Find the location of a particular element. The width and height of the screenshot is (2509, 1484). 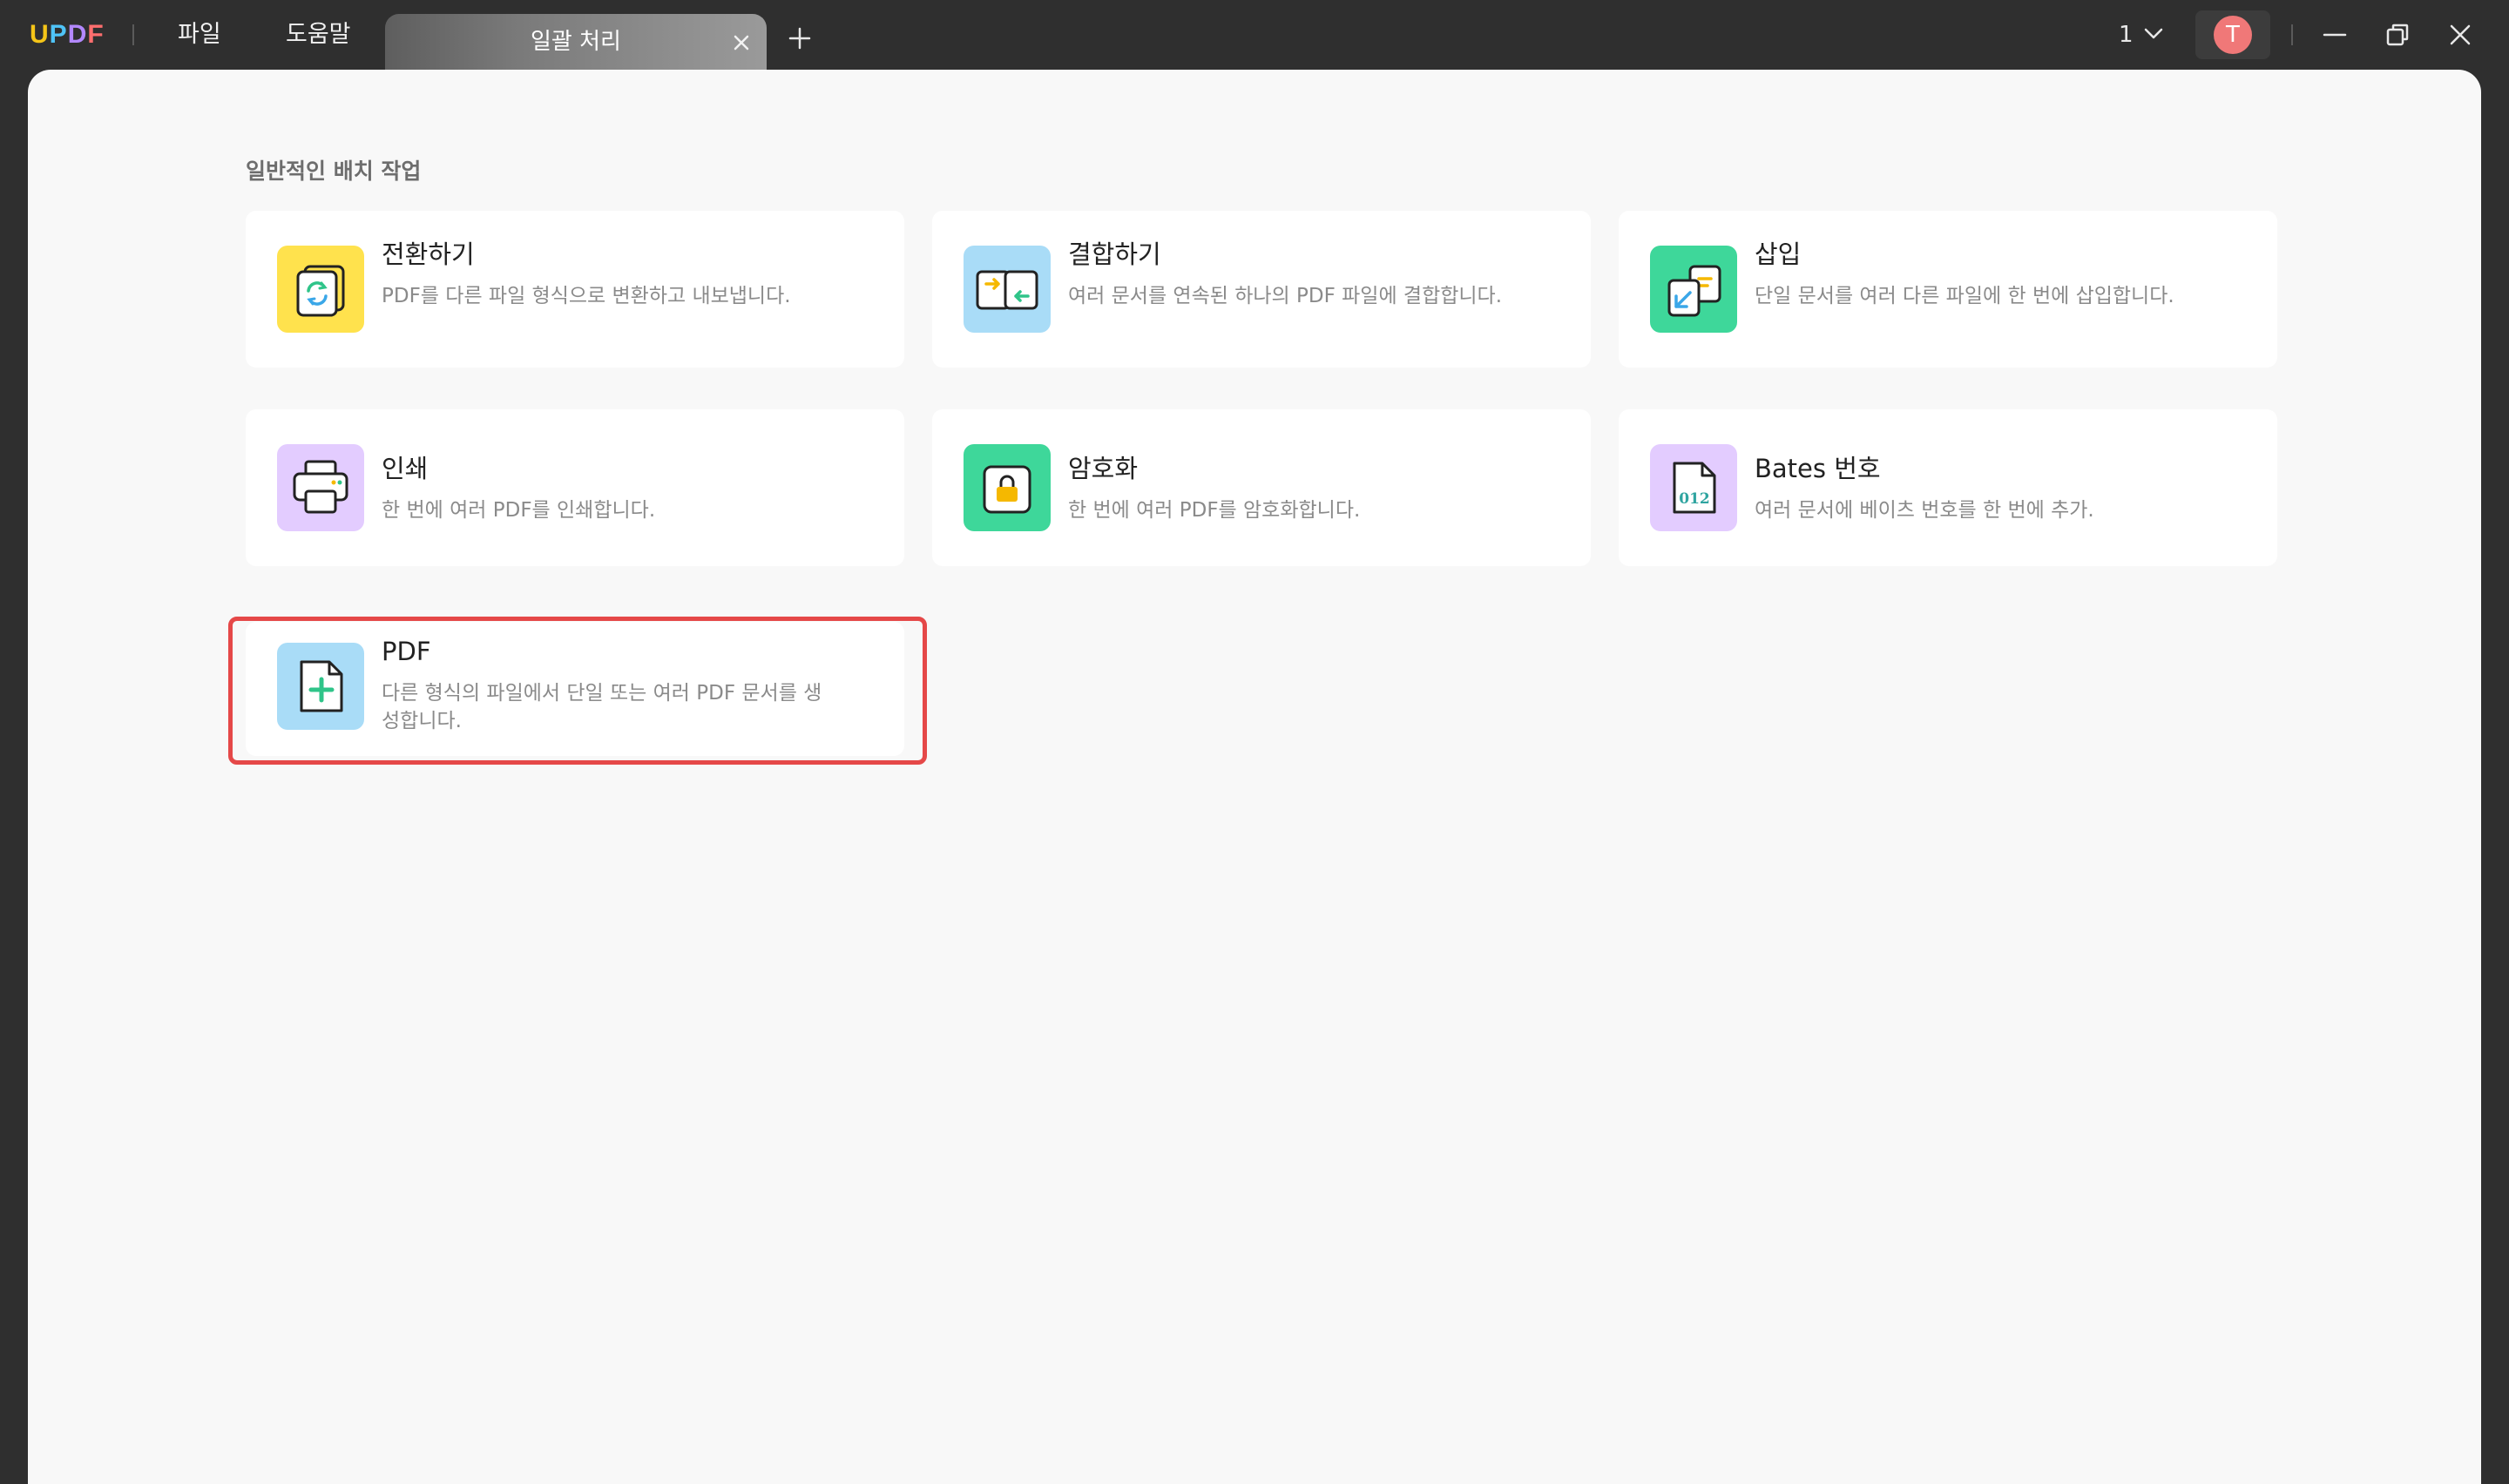

card-encrypt: 암호화 한 번에 여러 PDF를 암호화합니다. is located at coordinates (1261, 487).